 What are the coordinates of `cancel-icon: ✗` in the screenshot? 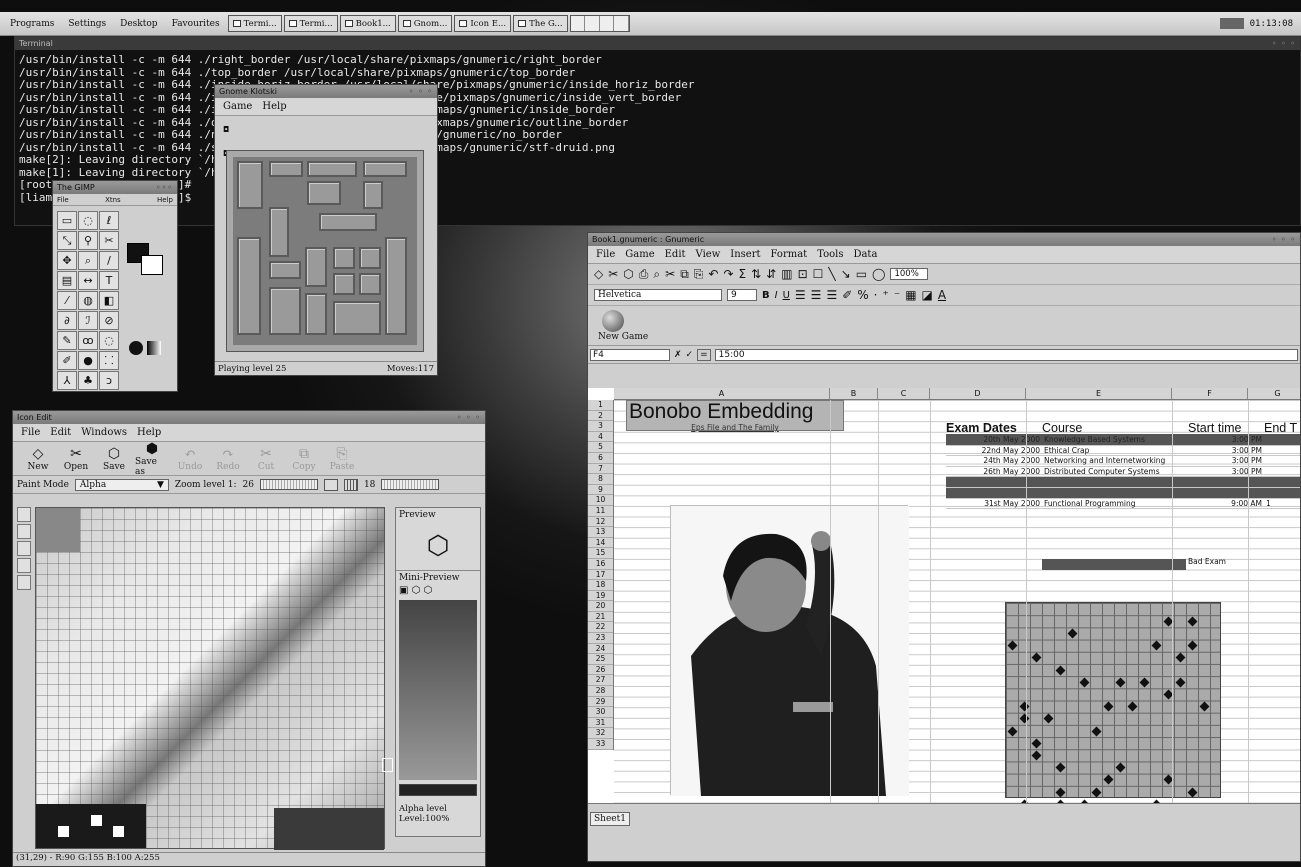 It's located at (678, 355).